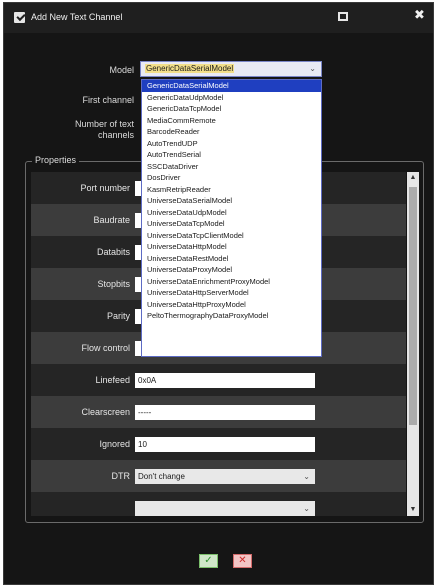  Describe the element at coordinates (225, 412) in the screenshot. I see `property-input: -----` at that location.